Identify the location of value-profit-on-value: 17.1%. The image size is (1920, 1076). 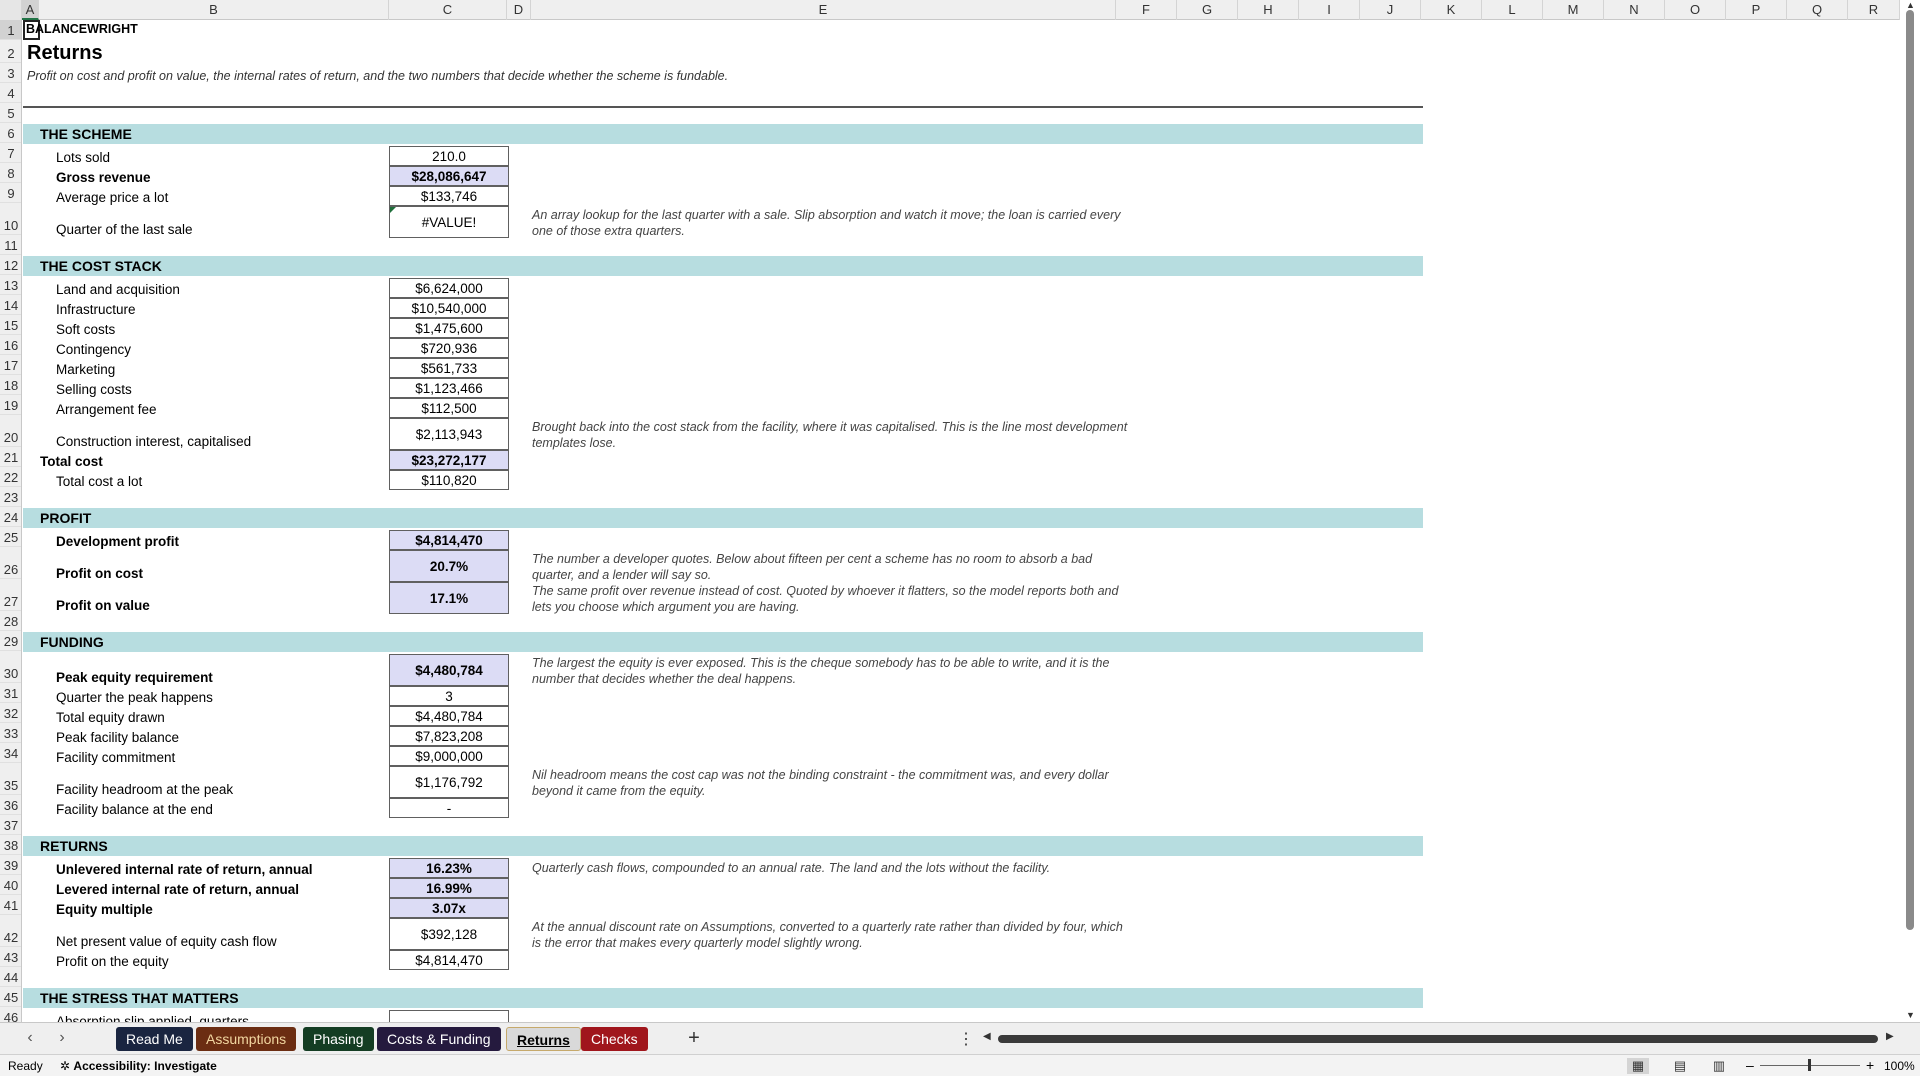
(449, 598).